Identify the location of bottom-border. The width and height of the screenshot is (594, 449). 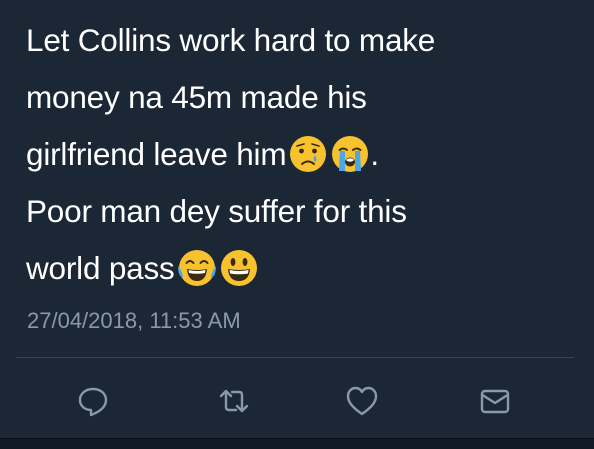
(297, 443).